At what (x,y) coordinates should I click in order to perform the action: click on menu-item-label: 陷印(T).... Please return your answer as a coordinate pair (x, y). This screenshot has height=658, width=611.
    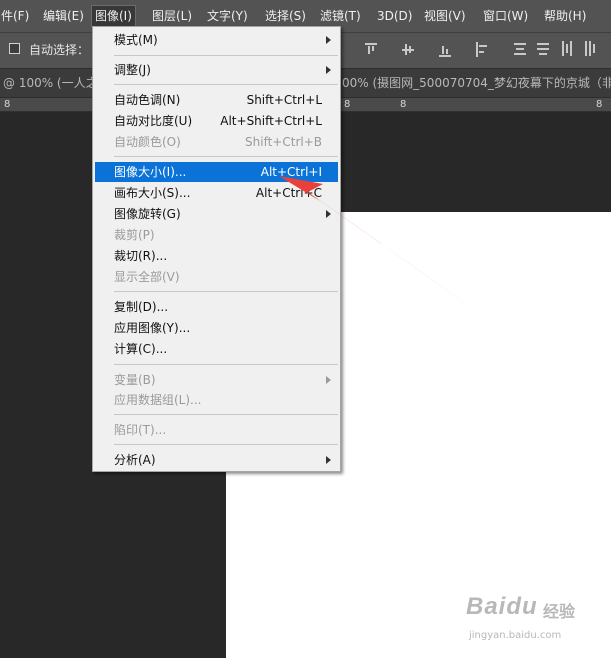
    Looking at the image, I should click on (140, 430).